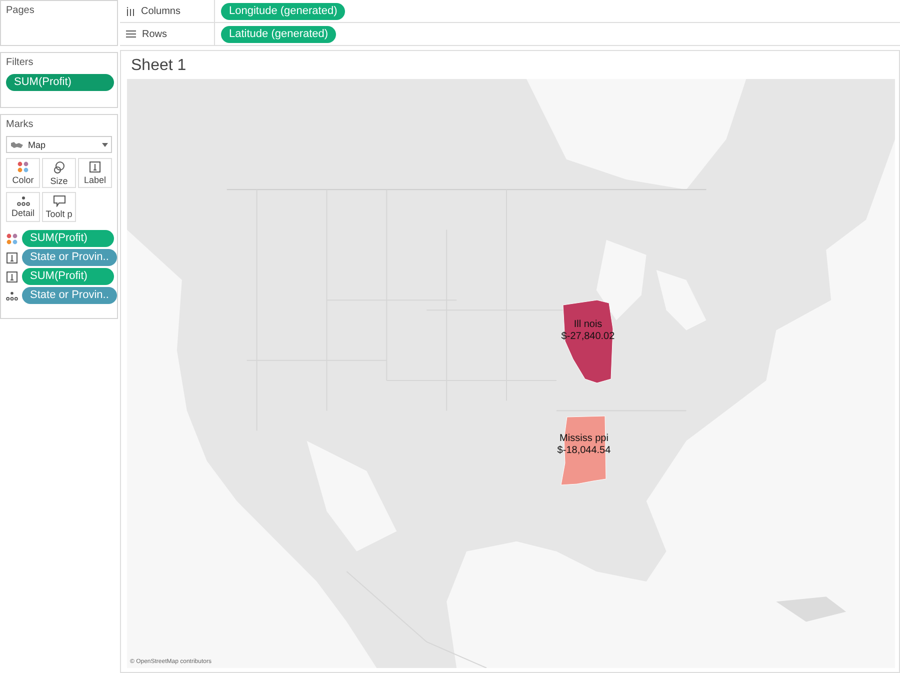 The height and width of the screenshot is (673, 900). I want to click on tooltip-button: Toolt p, so click(59, 207).